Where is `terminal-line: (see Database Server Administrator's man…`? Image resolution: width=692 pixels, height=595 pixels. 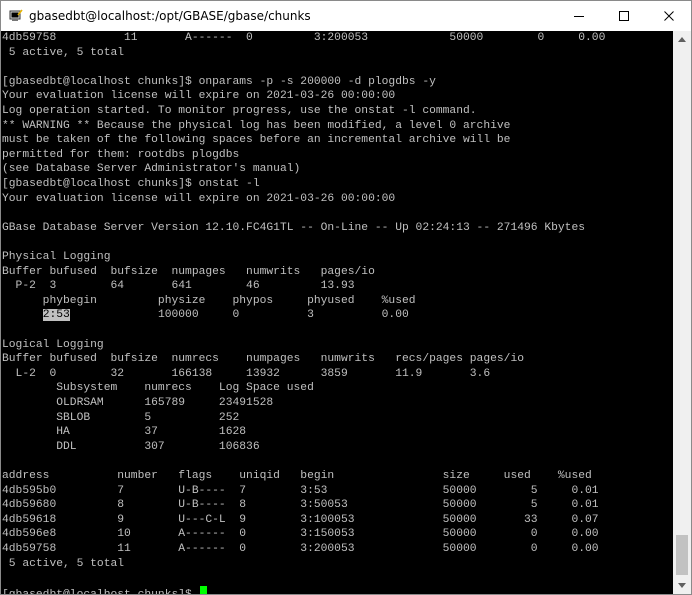
terminal-line: (see Database Server Administrator's man… is located at coordinates (151, 169).